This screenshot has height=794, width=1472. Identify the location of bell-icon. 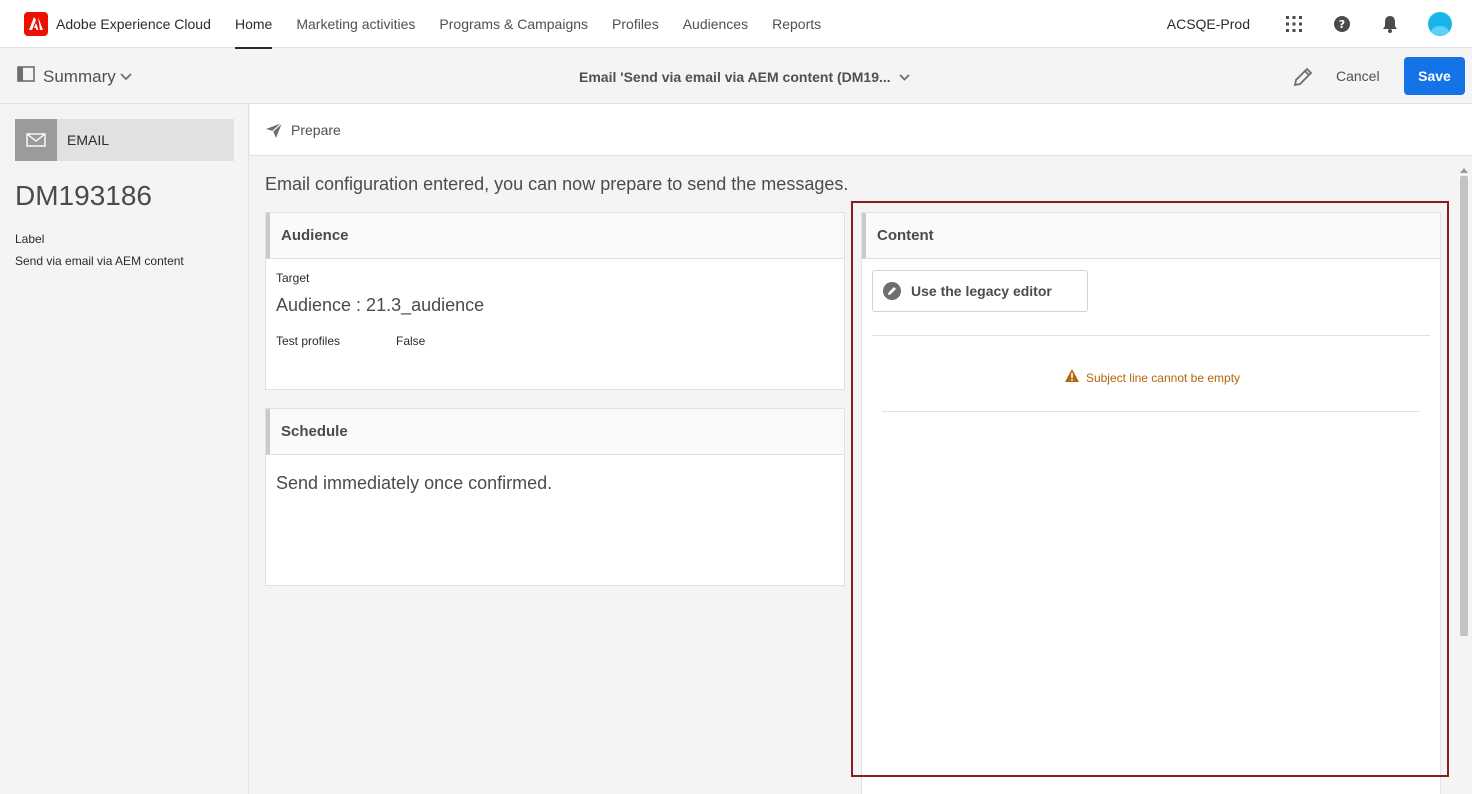
(1390, 24).